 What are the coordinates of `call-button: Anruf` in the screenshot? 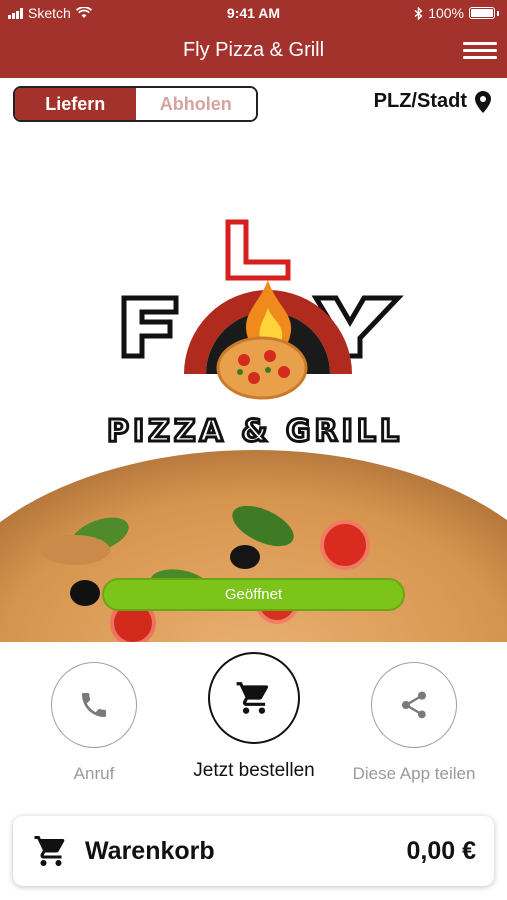 It's located at (94, 718).